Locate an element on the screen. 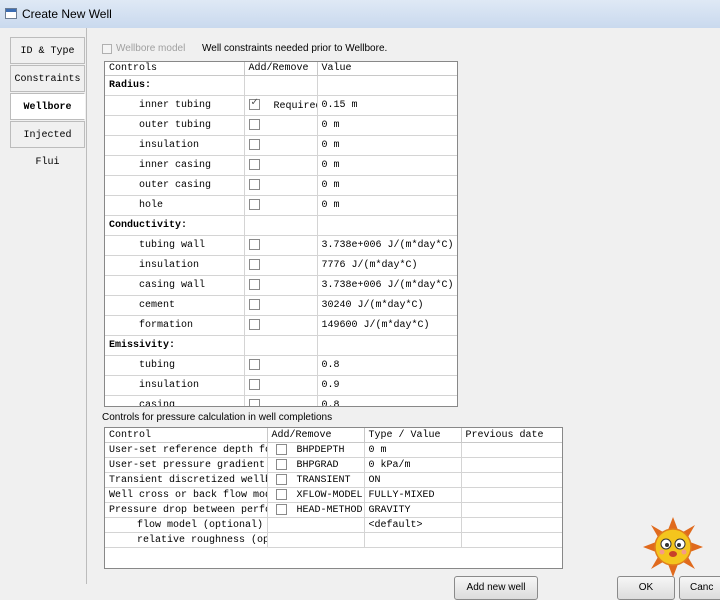 This screenshot has width=720, height=600. tab-id-type: ID & Type is located at coordinates (47, 50).